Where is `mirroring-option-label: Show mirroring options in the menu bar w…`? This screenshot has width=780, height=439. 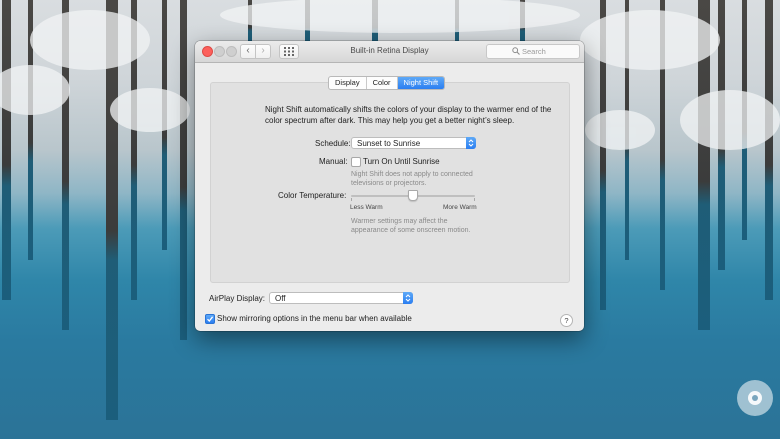 mirroring-option-label: Show mirroring options in the menu bar w… is located at coordinates (314, 318).